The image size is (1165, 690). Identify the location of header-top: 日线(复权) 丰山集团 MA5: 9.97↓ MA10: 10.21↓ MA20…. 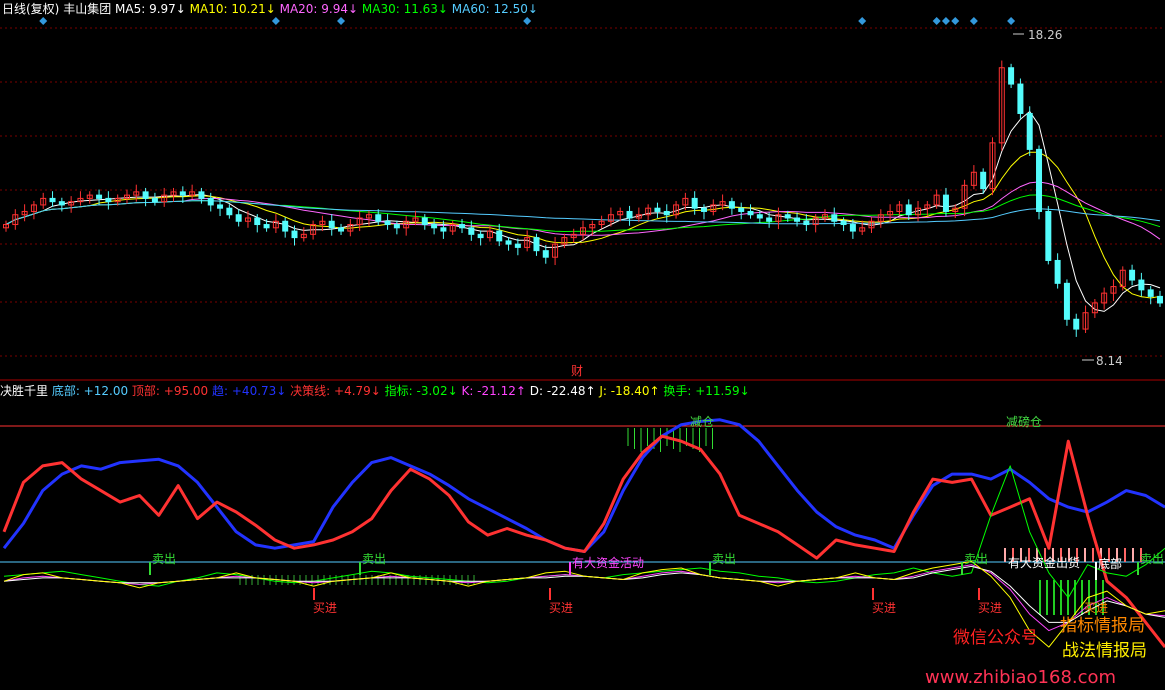
(270, 8).